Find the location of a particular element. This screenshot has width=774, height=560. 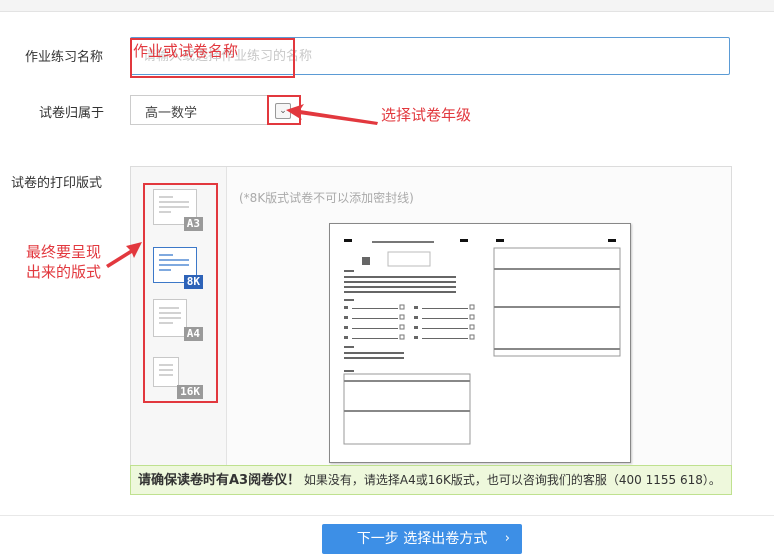

grade-annotation-arrow is located at coordinates (332, 114).